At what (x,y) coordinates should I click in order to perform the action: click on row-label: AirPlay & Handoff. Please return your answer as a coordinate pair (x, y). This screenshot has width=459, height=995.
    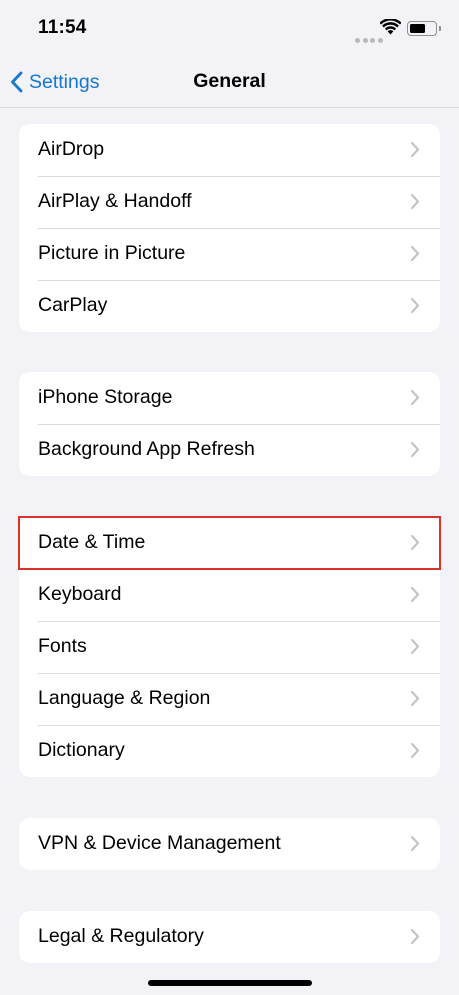
    Looking at the image, I should click on (115, 201).